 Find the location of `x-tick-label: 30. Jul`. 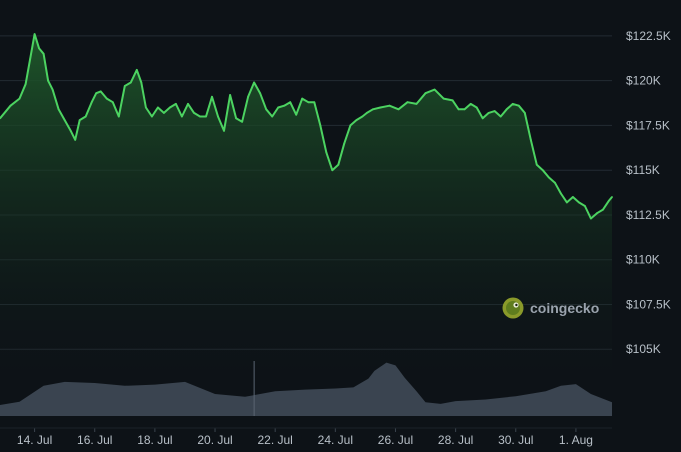

x-tick-label: 30. Jul is located at coordinates (515, 440).